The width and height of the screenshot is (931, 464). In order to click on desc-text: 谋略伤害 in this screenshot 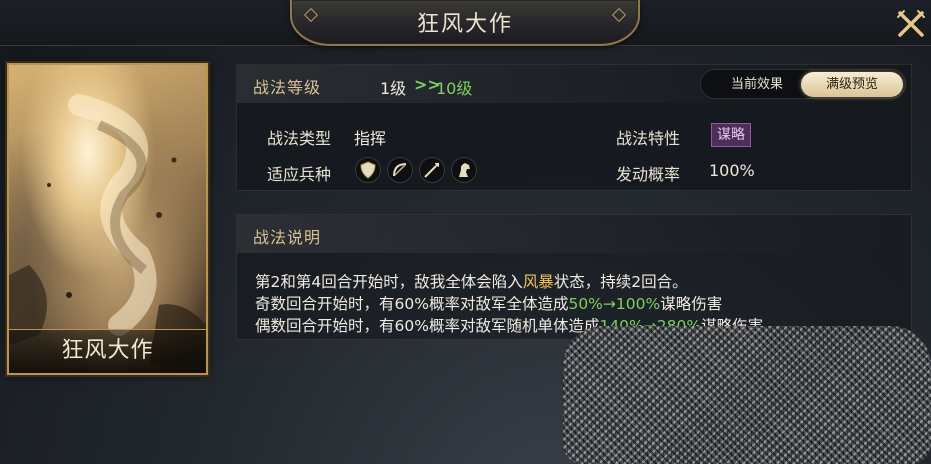, I will do `click(691, 304)`.